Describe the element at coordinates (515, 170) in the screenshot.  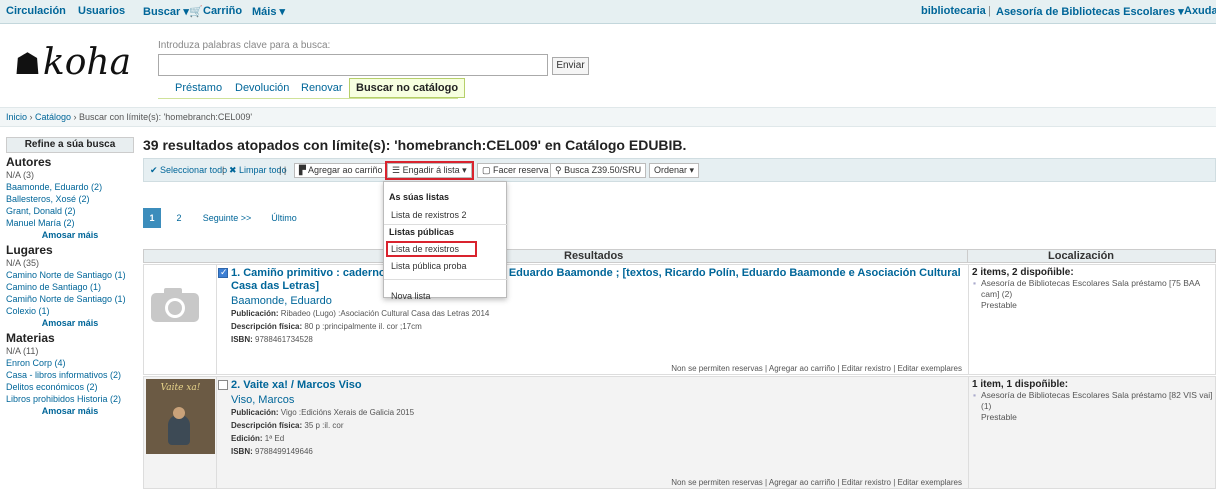
I see `place-hold-button: ▢ Facer reserva` at that location.